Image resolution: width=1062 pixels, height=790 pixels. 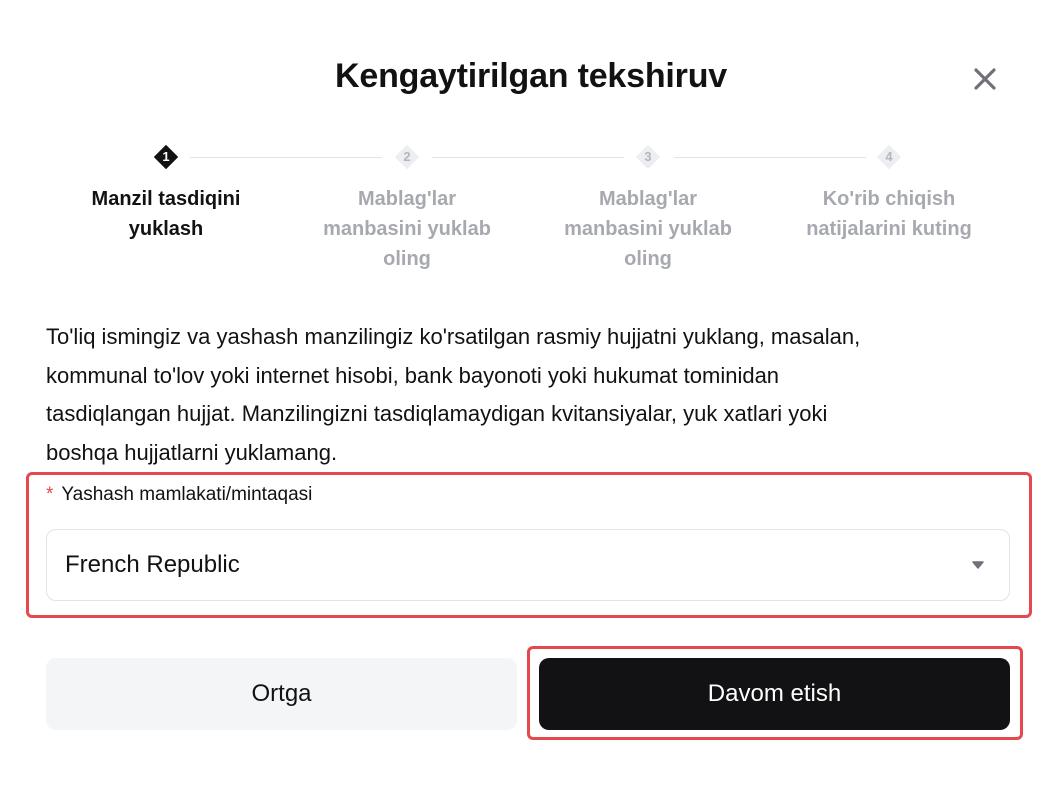 I want to click on step-number: 4, so click(x=889, y=156).